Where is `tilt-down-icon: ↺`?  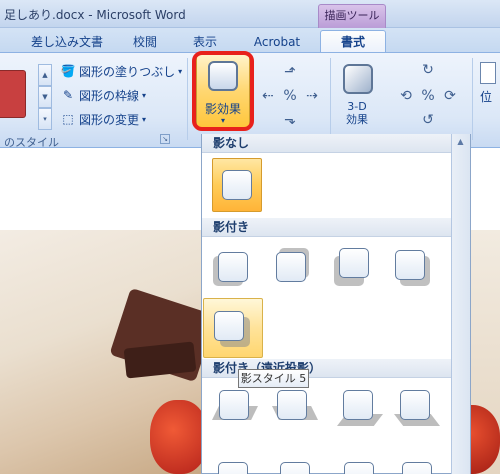
tilt-down-icon: ↺ is located at coordinates (428, 120).